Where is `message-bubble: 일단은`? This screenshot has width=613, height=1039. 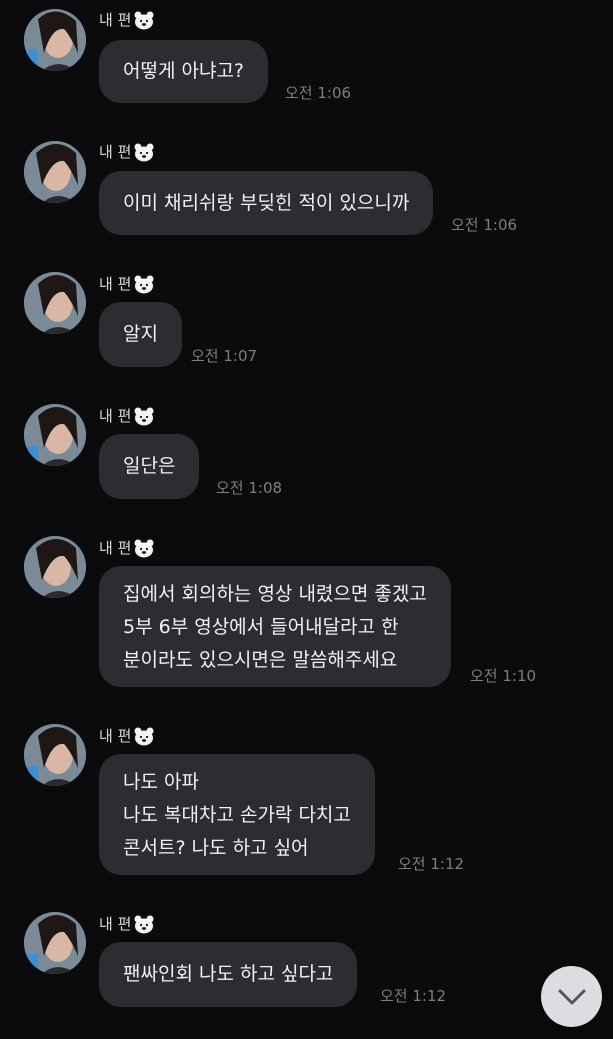 message-bubble: 일단은 is located at coordinates (149, 466).